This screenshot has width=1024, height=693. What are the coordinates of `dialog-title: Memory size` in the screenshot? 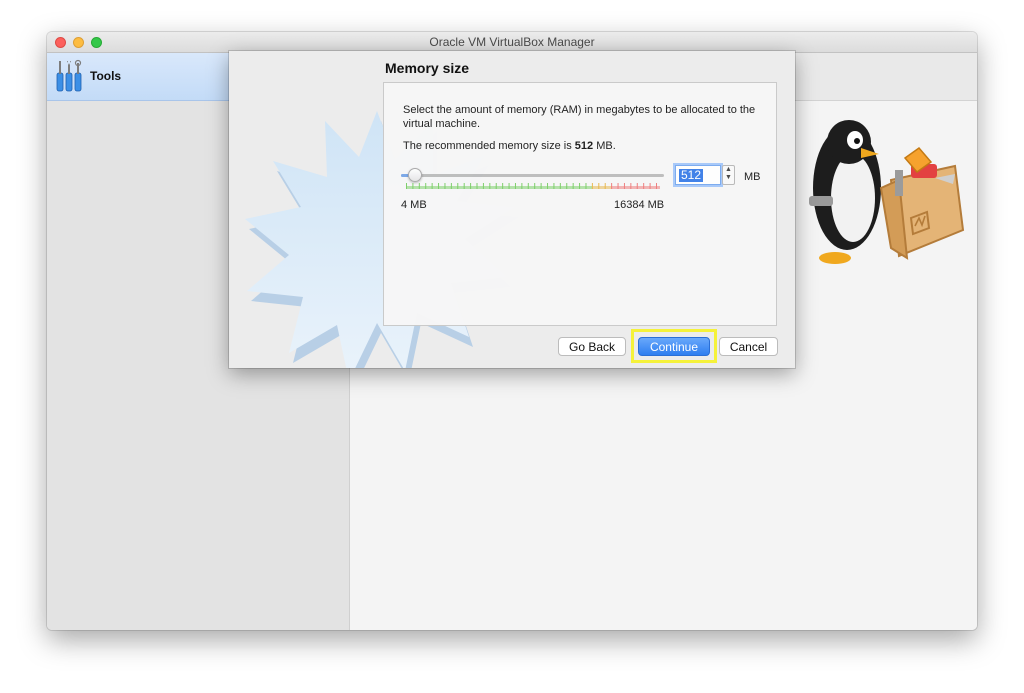 It's located at (427, 68).